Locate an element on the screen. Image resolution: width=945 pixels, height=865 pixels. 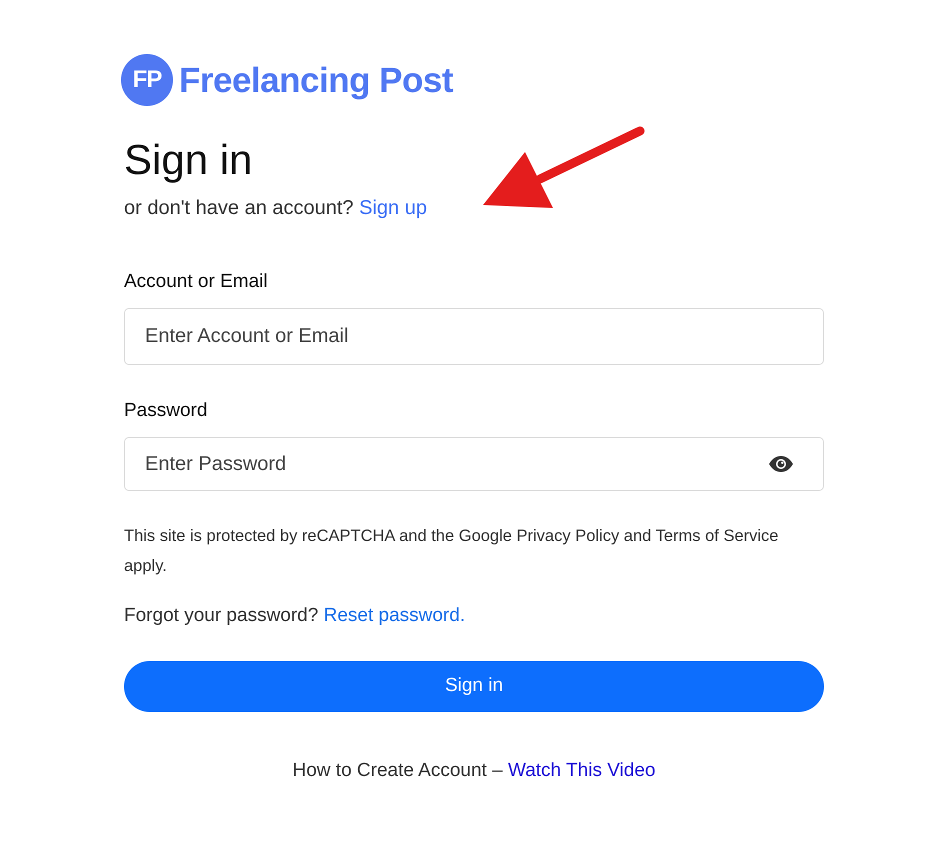
sign-up-link: Sign up is located at coordinates (393, 208).